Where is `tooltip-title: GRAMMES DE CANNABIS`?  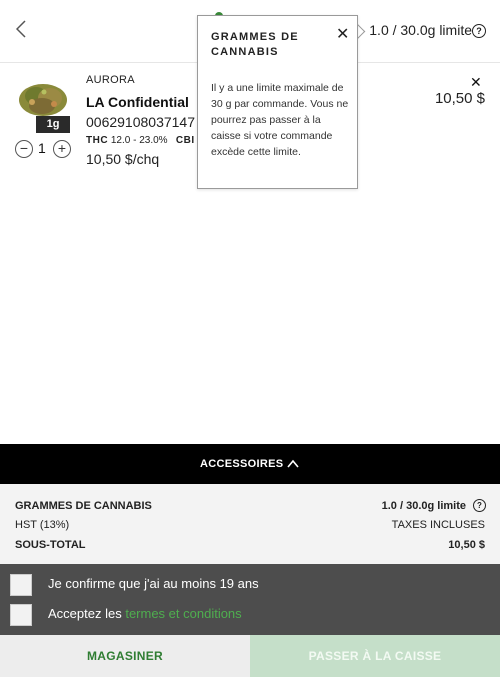
tooltip-title: GRAMMES DE CANNABIS is located at coordinates (255, 44).